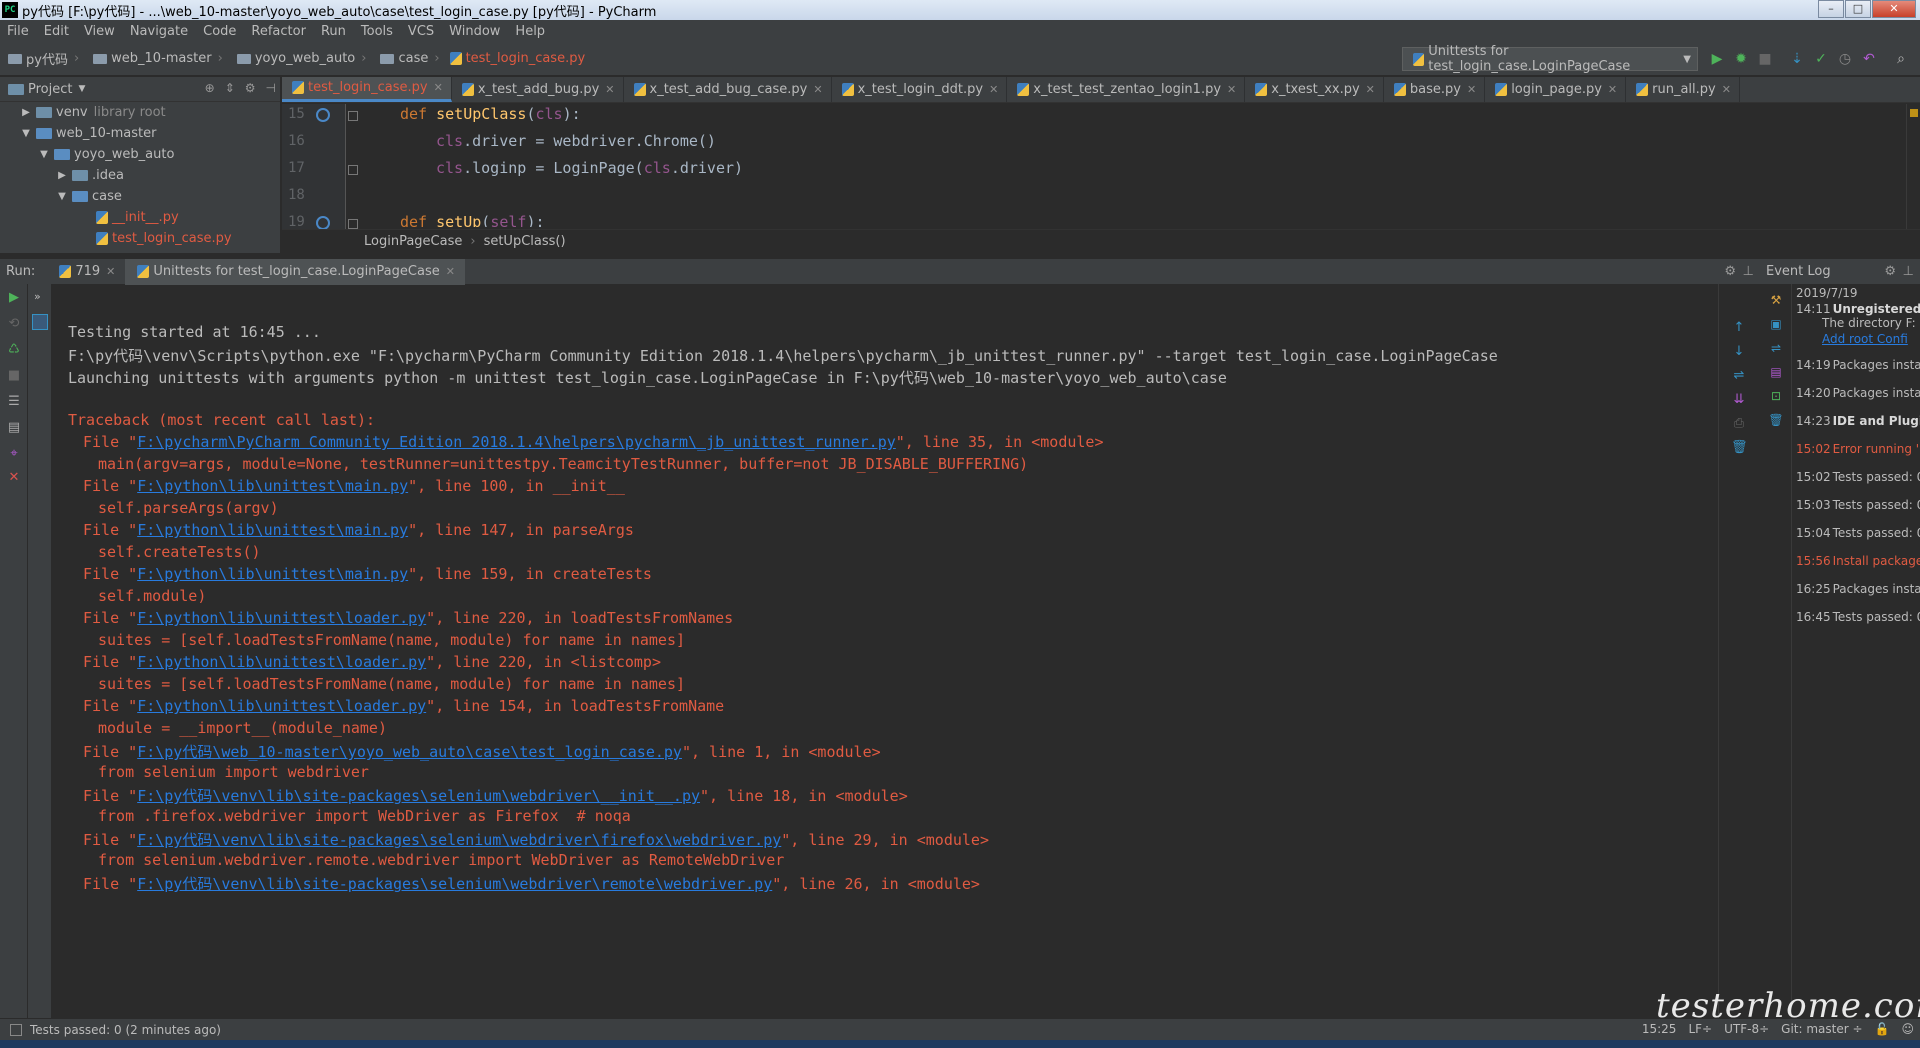 The width and height of the screenshot is (1920, 1048). What do you see at coordinates (125, 1030) in the screenshot?
I see `status-message: Tests passed: 0 (2 minutes ago)` at bounding box center [125, 1030].